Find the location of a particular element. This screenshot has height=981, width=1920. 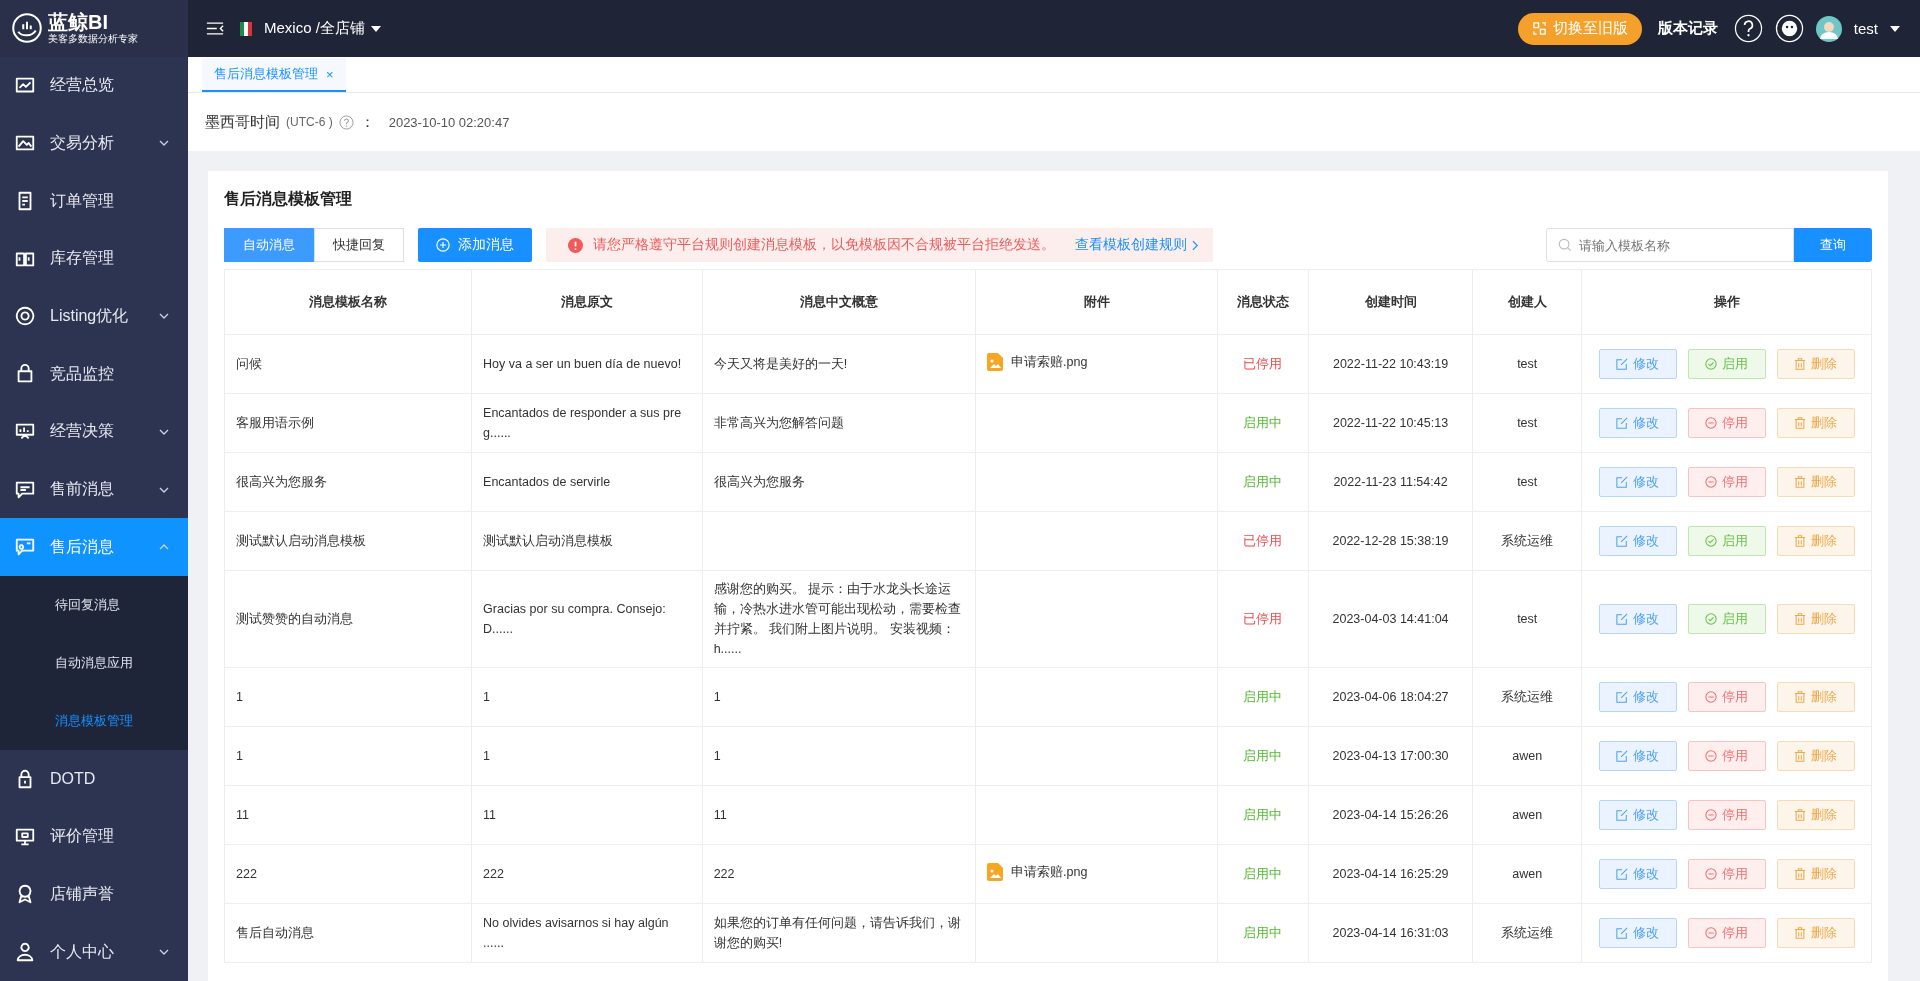

column-header: 消息模板名称 is located at coordinates (348, 302).